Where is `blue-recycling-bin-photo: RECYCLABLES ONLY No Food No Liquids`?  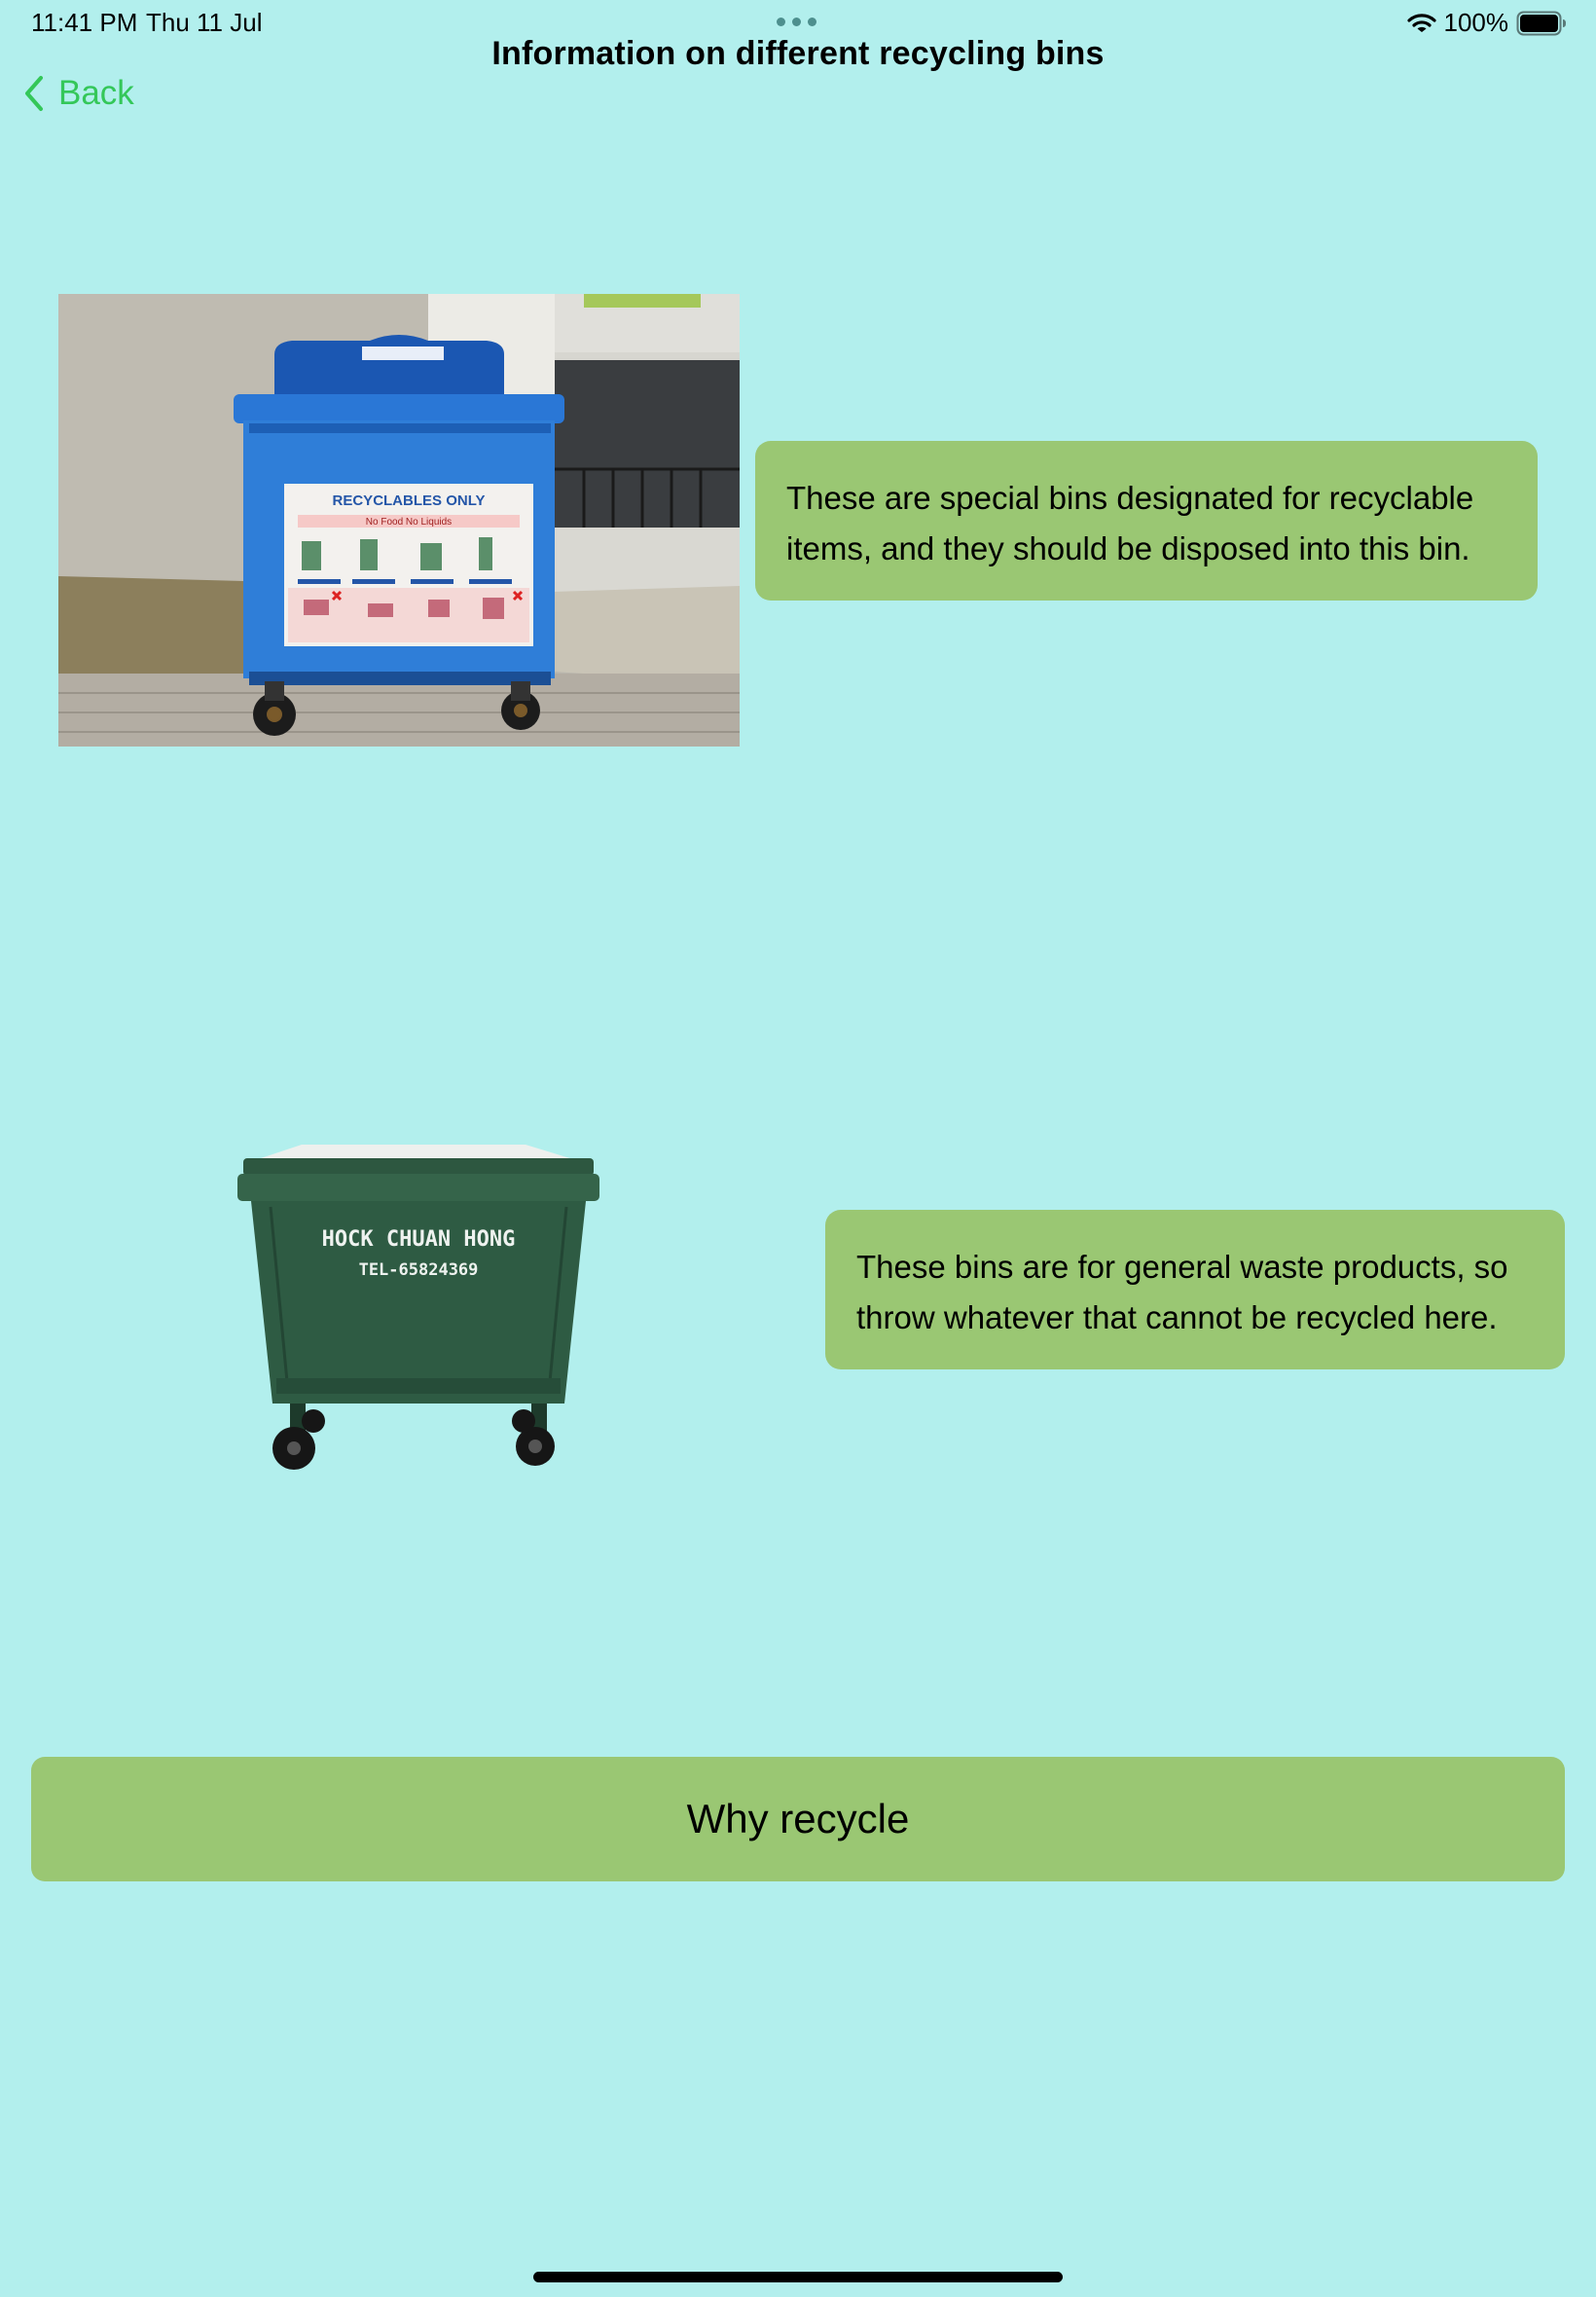 blue-recycling-bin-photo: RECYCLABLES ONLY No Food No Liquids is located at coordinates (399, 520).